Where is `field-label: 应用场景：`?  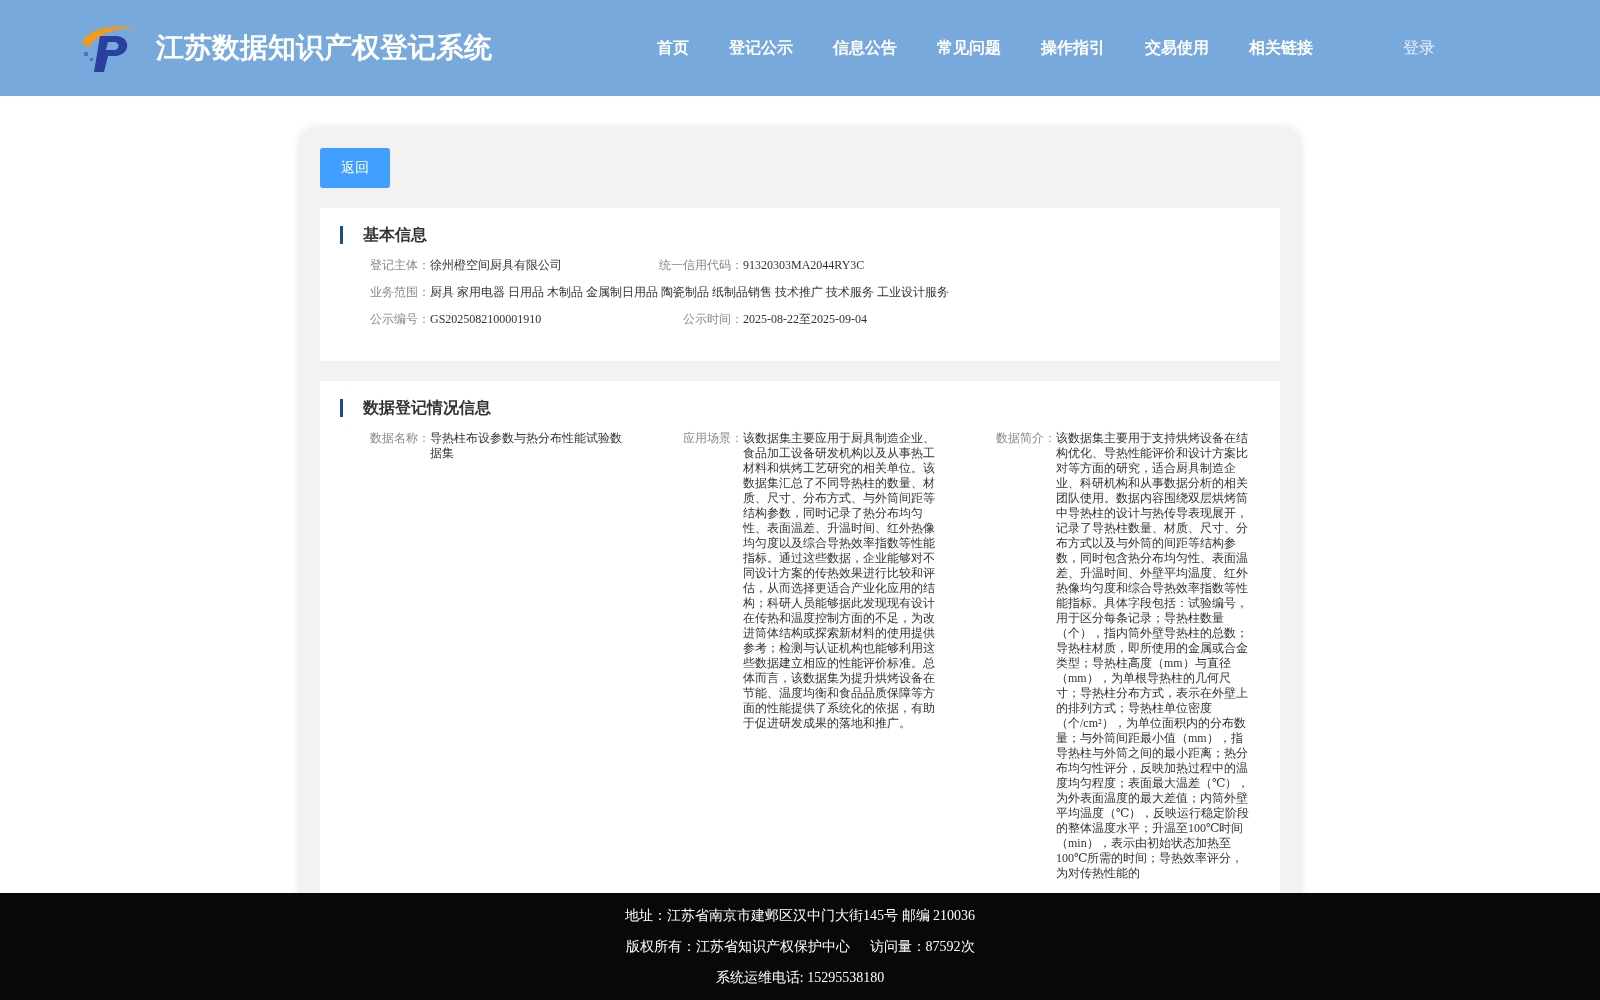 field-label: 应用场景： is located at coordinates (712, 438).